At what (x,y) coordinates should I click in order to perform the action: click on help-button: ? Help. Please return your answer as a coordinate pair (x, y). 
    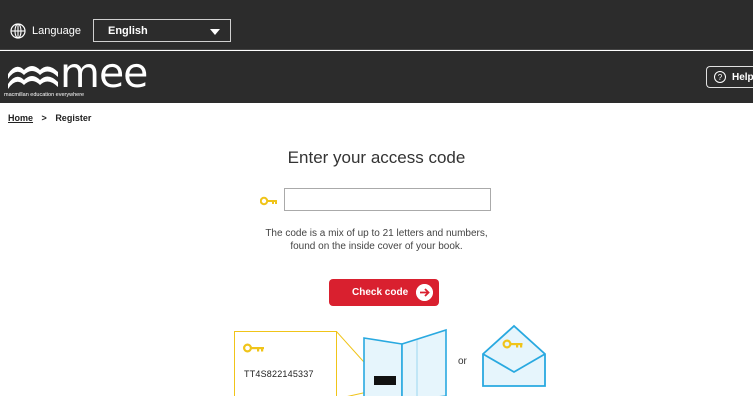
    Looking at the image, I should click on (729, 77).